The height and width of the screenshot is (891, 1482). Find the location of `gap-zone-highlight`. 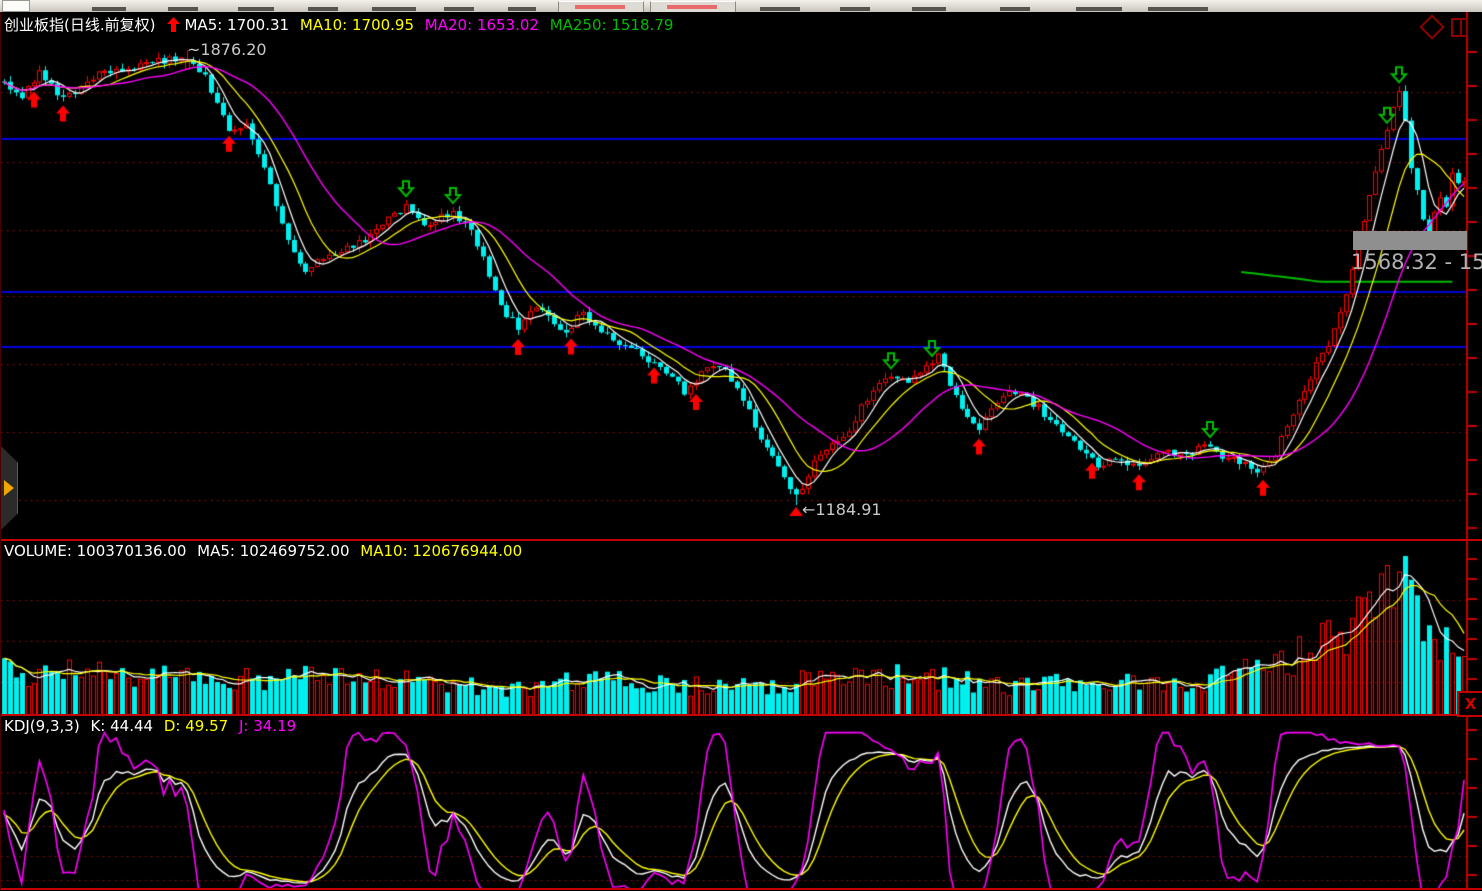

gap-zone-highlight is located at coordinates (1410, 240).